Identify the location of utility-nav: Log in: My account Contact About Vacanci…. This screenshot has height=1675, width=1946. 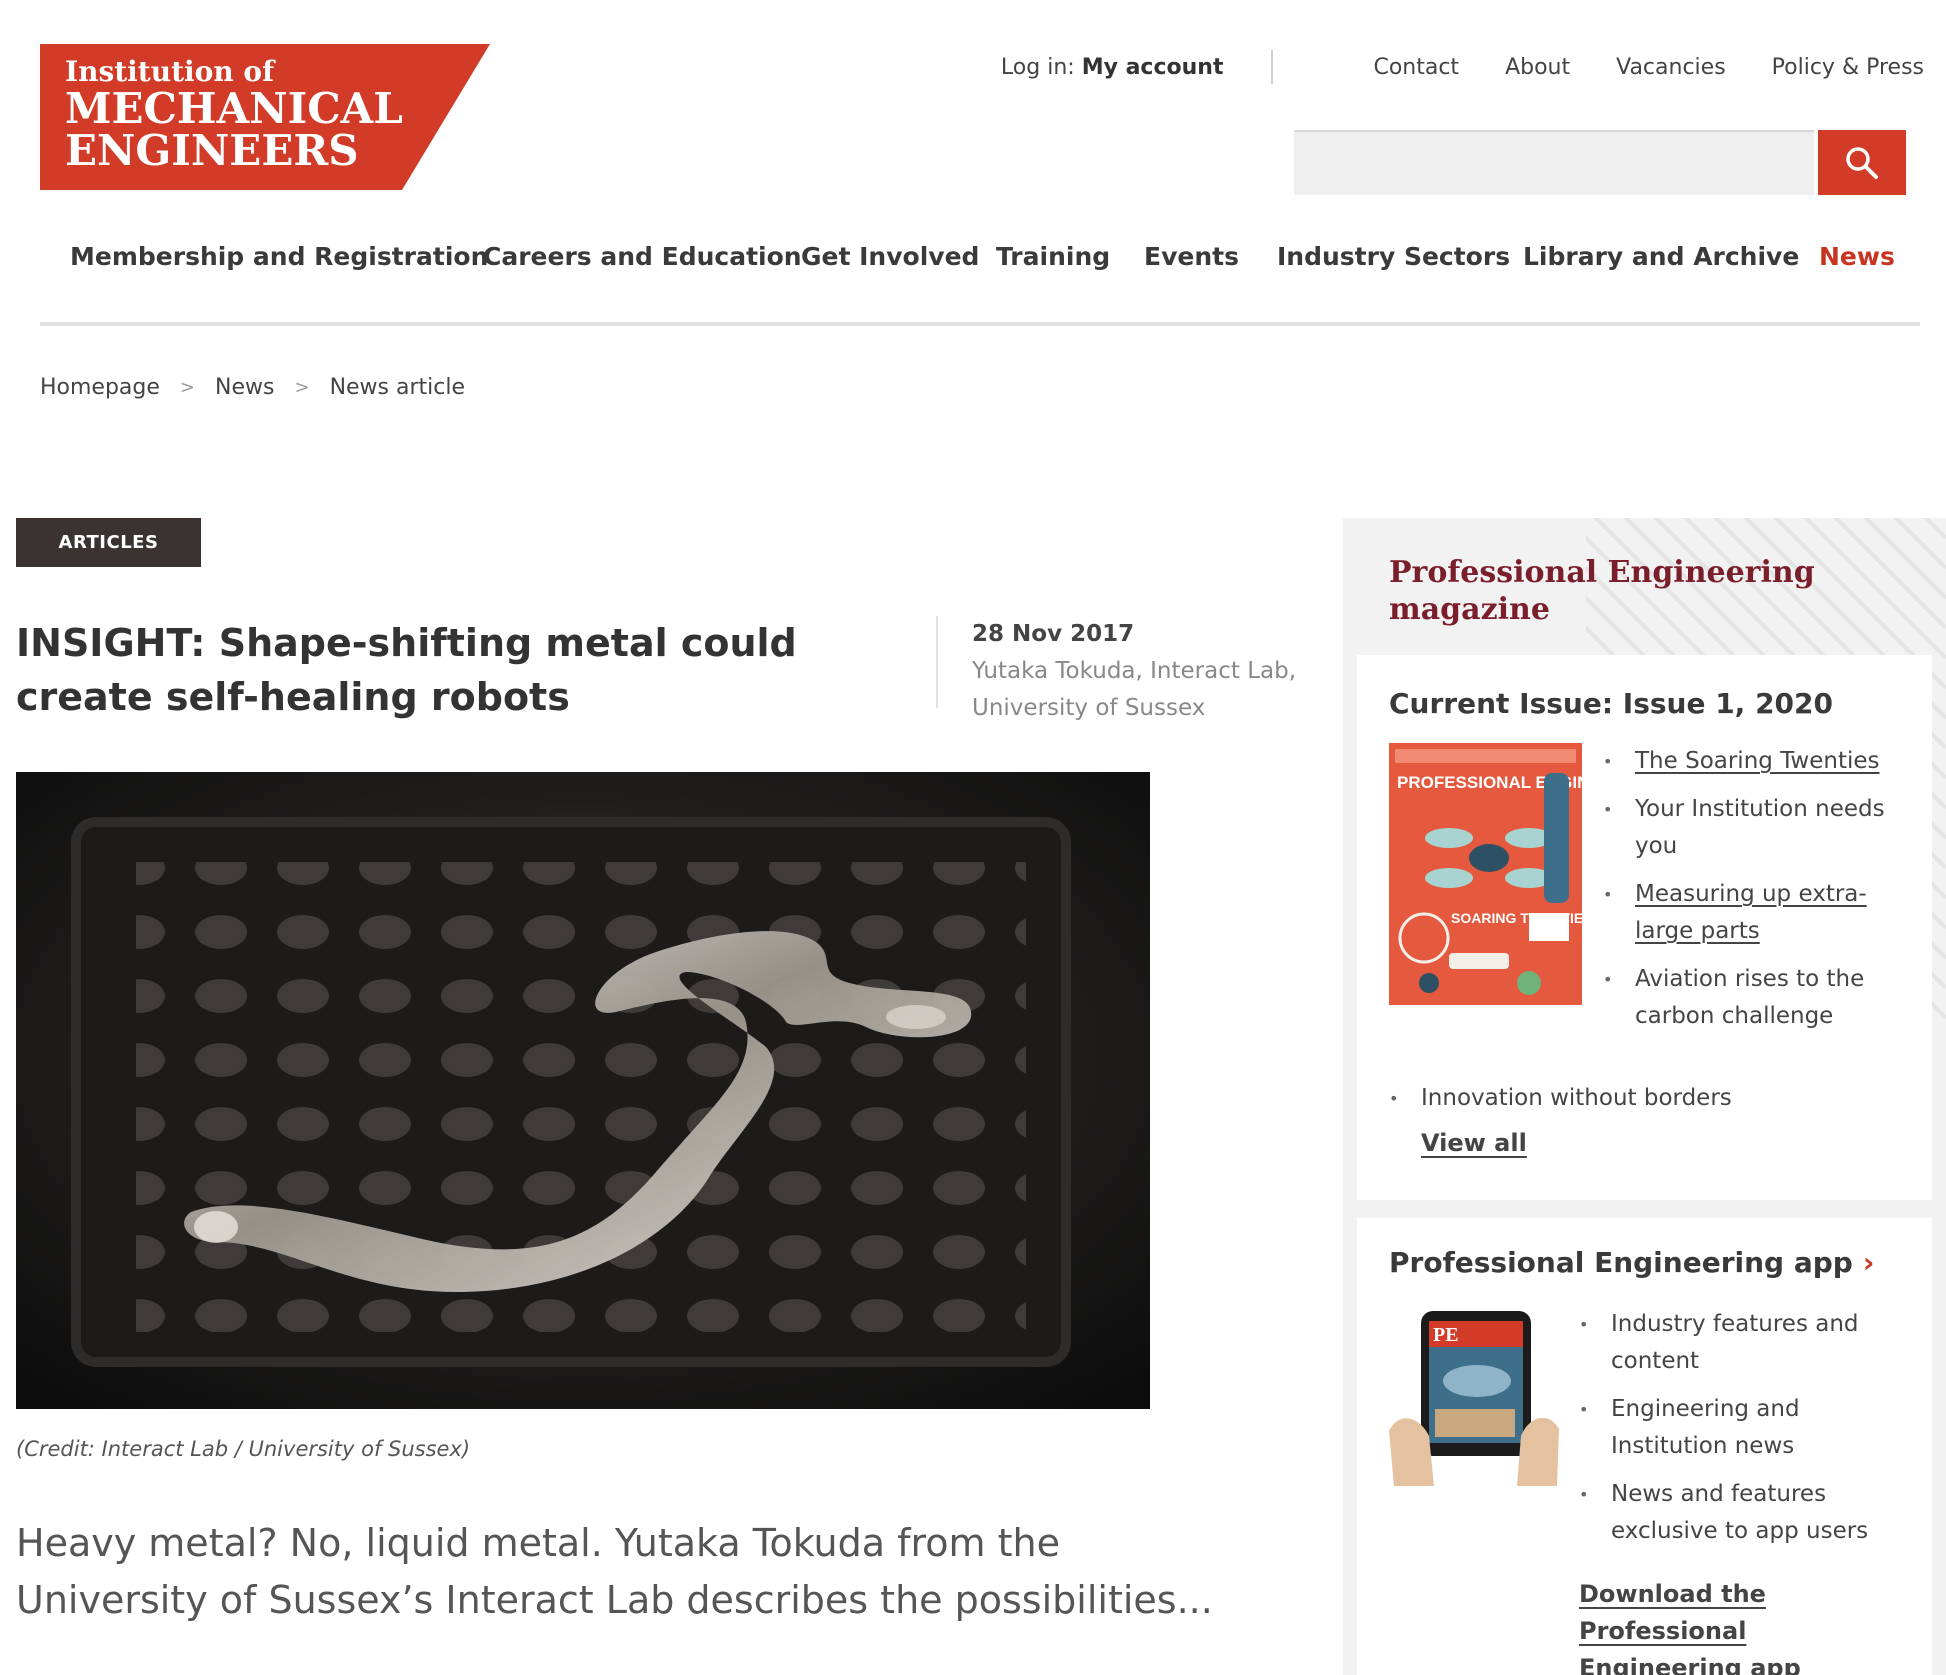
(1462, 67).